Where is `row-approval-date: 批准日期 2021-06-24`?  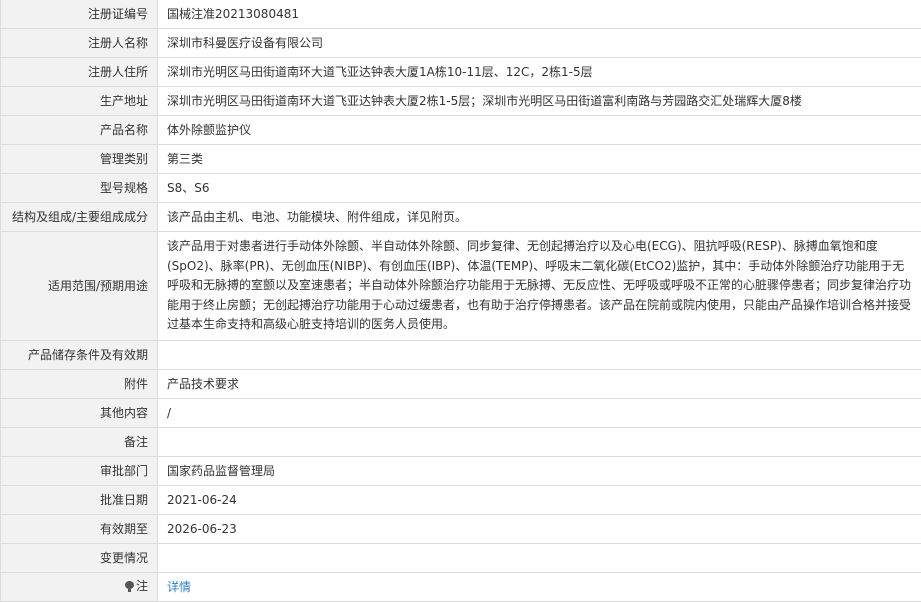 row-approval-date: 批准日期 2021-06-24 is located at coordinates (461, 500).